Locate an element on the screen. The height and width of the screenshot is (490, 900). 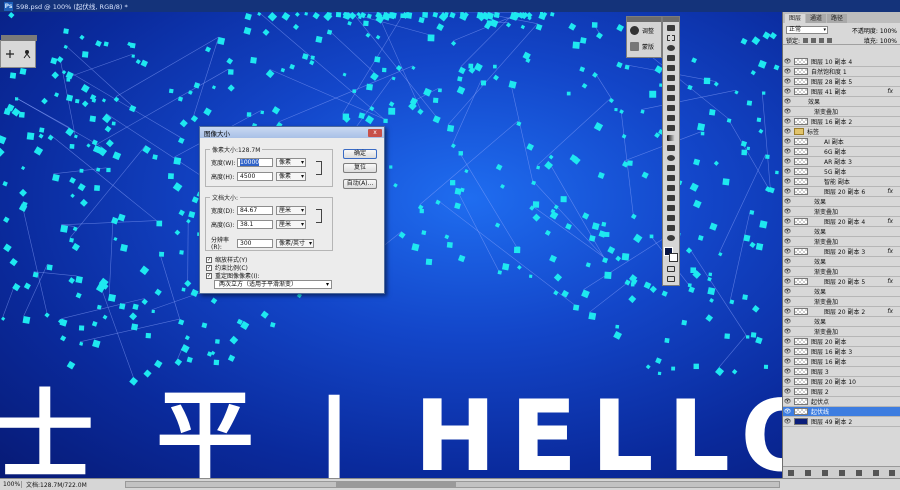
crop-tool-icon is located at coordinates (671, 67).